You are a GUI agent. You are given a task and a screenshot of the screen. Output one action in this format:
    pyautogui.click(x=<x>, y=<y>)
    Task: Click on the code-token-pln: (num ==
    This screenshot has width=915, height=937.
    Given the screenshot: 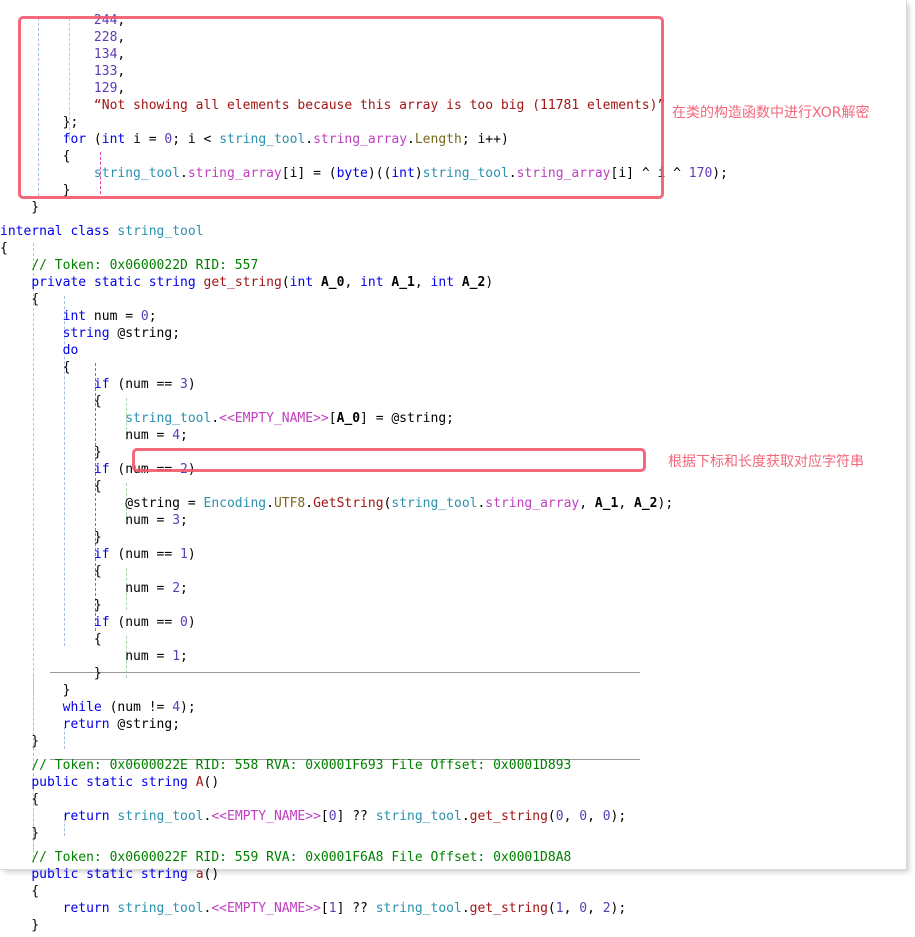 What is the action you would take?
    pyautogui.click(x=145, y=622)
    